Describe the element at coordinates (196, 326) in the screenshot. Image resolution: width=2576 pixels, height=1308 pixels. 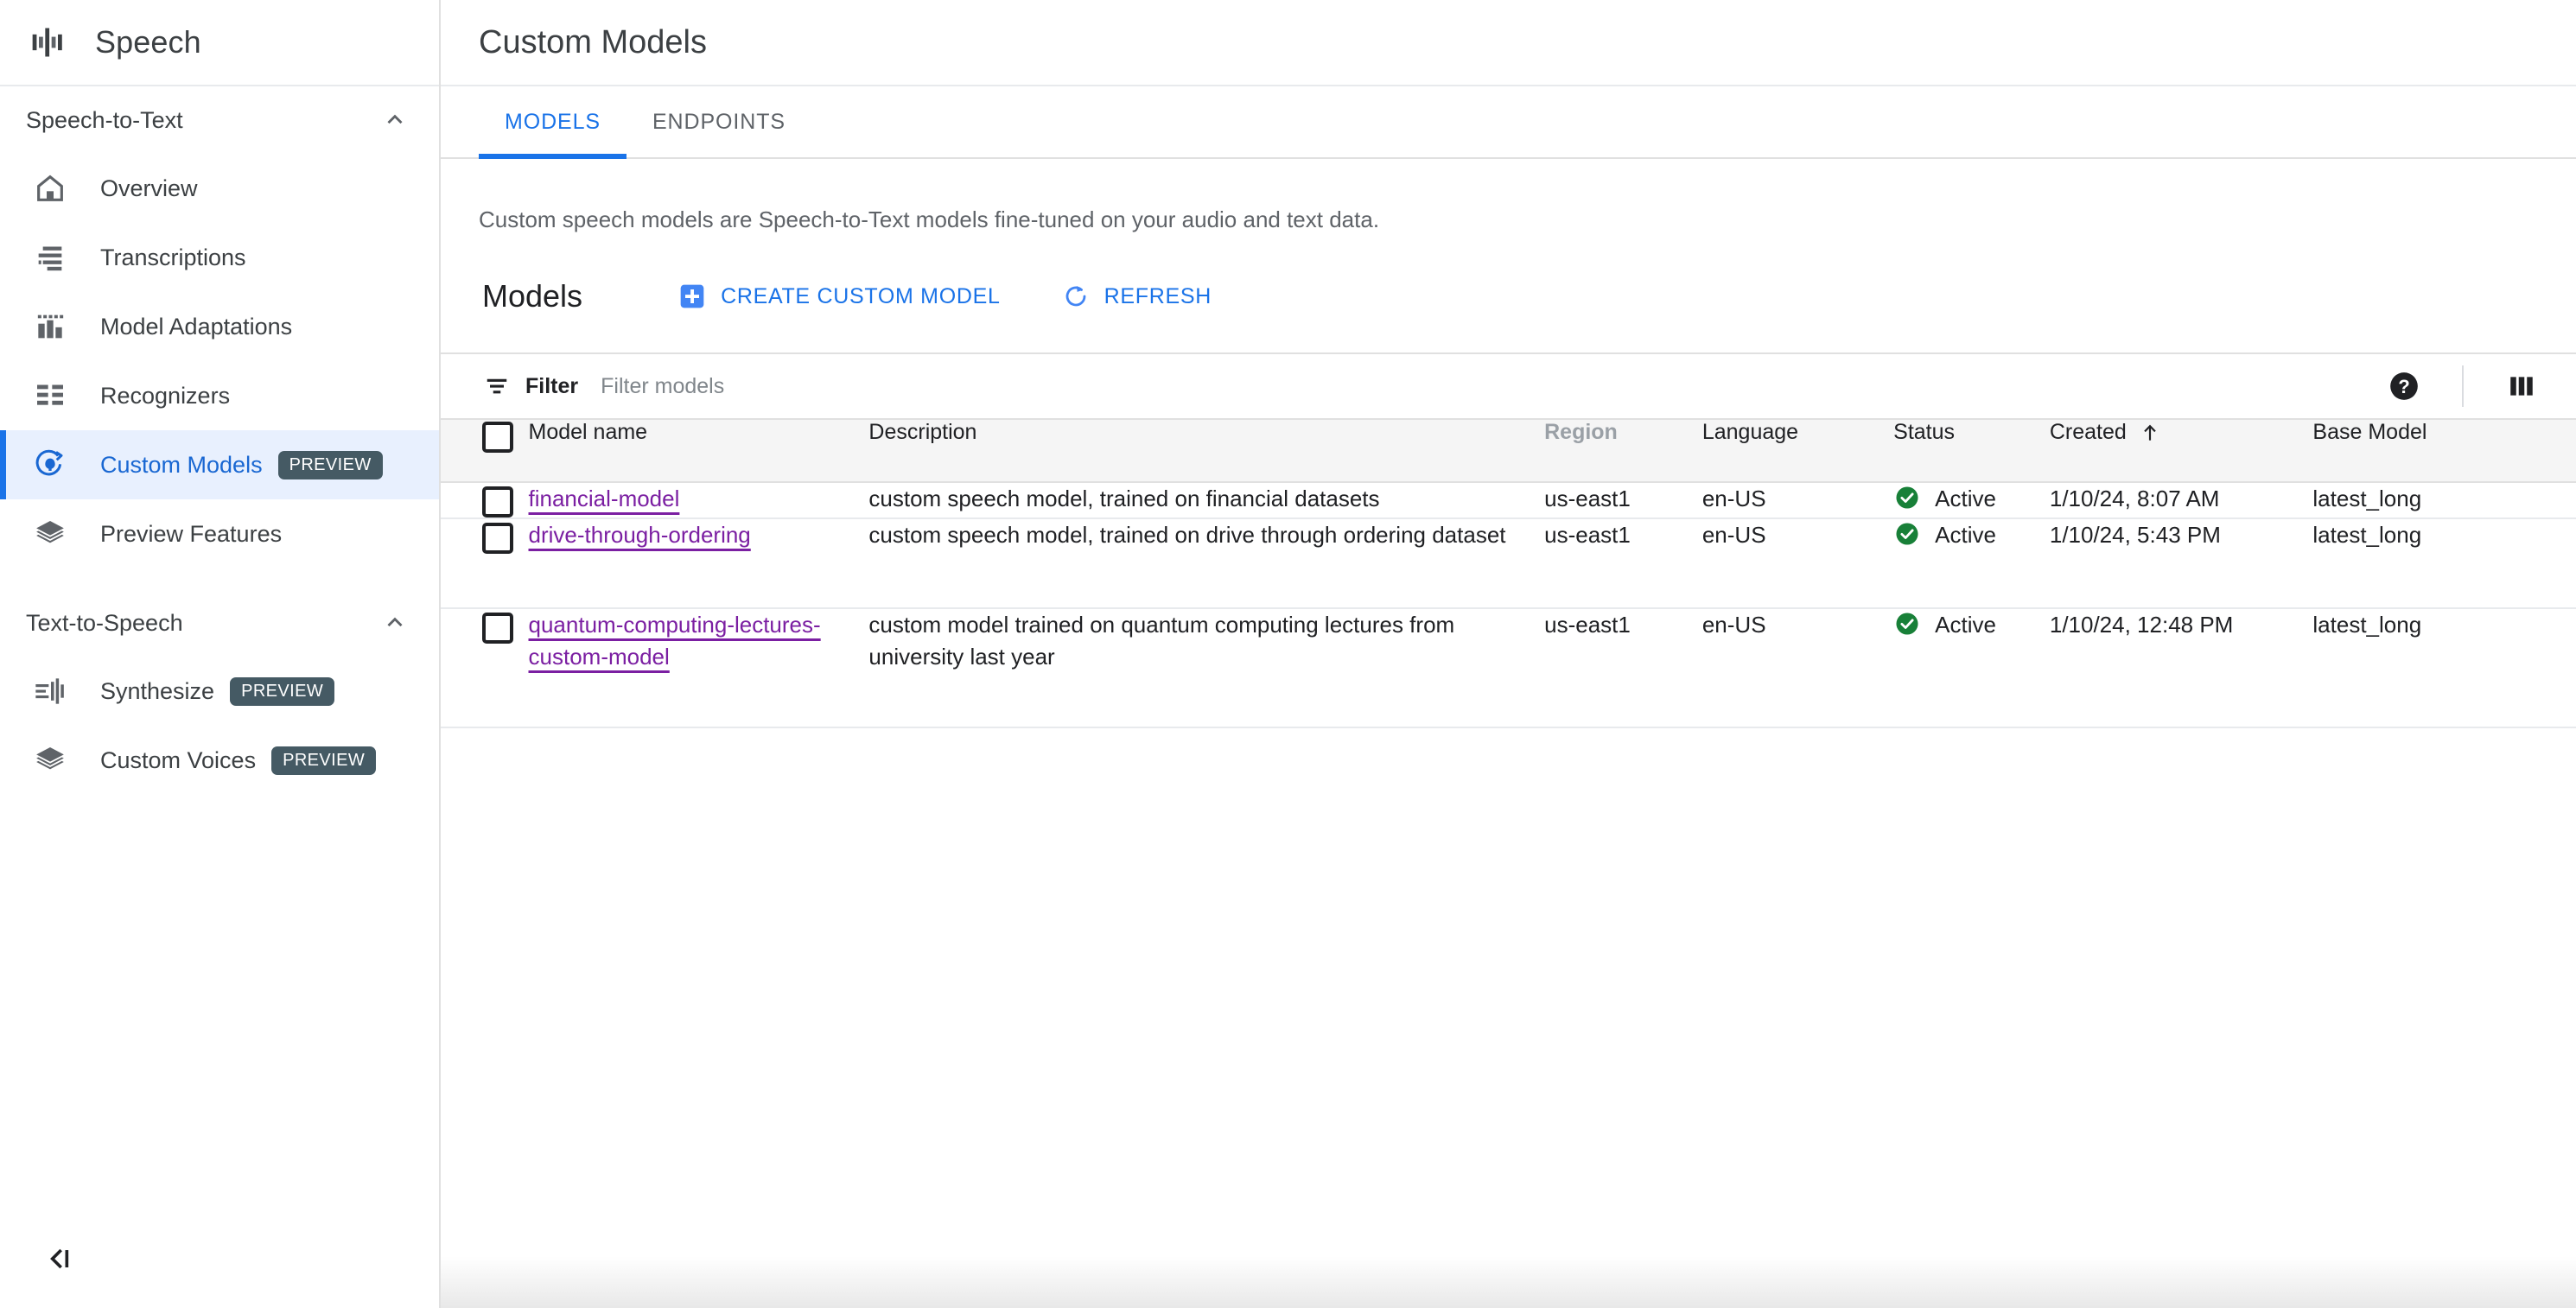
I see `sidebar-item-label: Model Adaptations` at that location.